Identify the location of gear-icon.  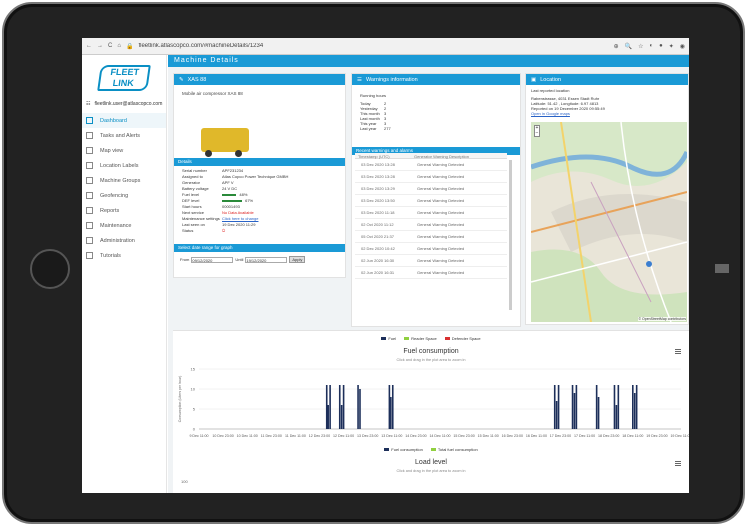
(89, 240).